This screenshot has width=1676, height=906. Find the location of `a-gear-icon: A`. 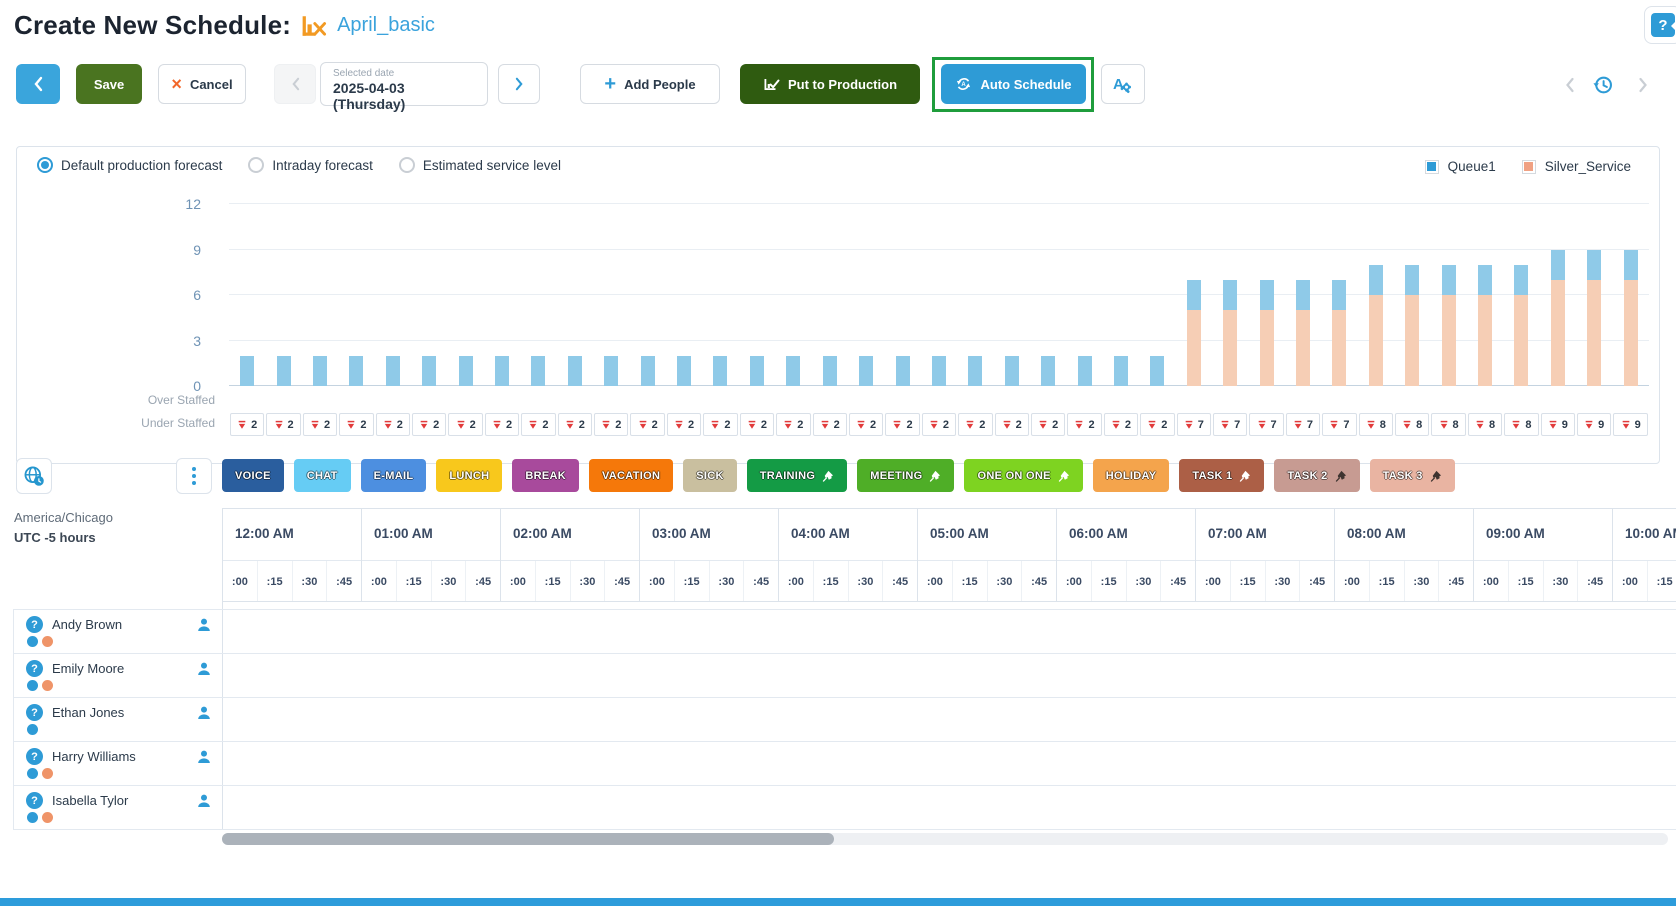

a-gear-icon: A is located at coordinates (1122, 85).